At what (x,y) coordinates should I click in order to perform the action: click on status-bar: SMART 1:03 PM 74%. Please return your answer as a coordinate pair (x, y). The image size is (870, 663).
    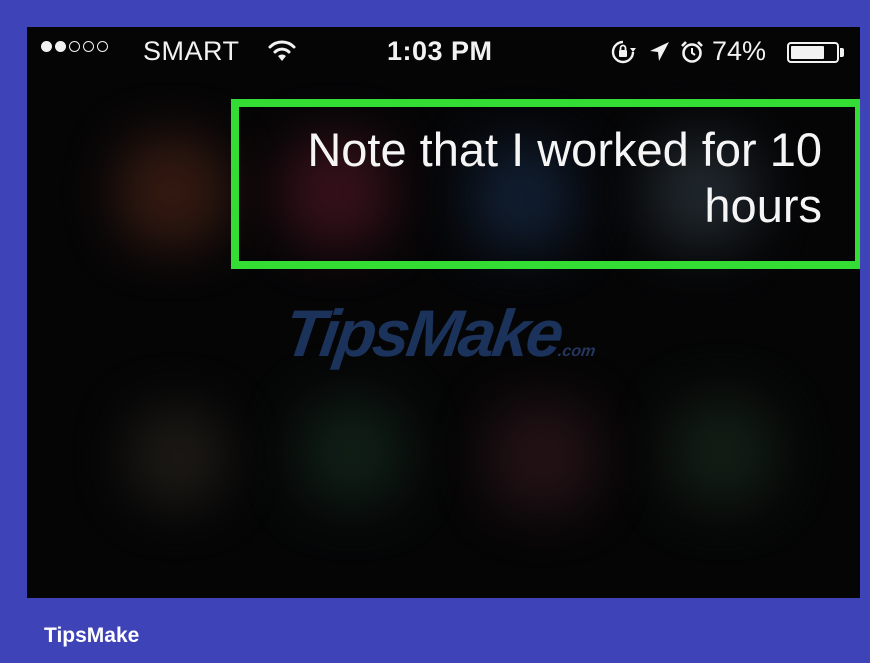
    Looking at the image, I should click on (443, 52).